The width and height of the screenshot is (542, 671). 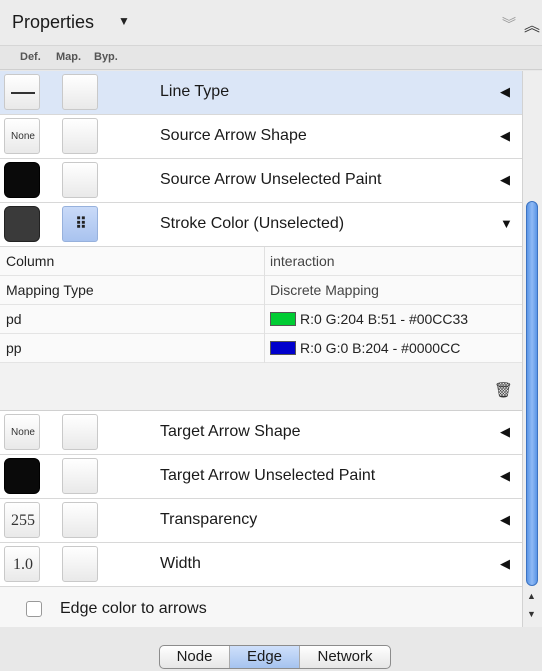 I want to click on default-cell: 255, so click(x=22, y=520).